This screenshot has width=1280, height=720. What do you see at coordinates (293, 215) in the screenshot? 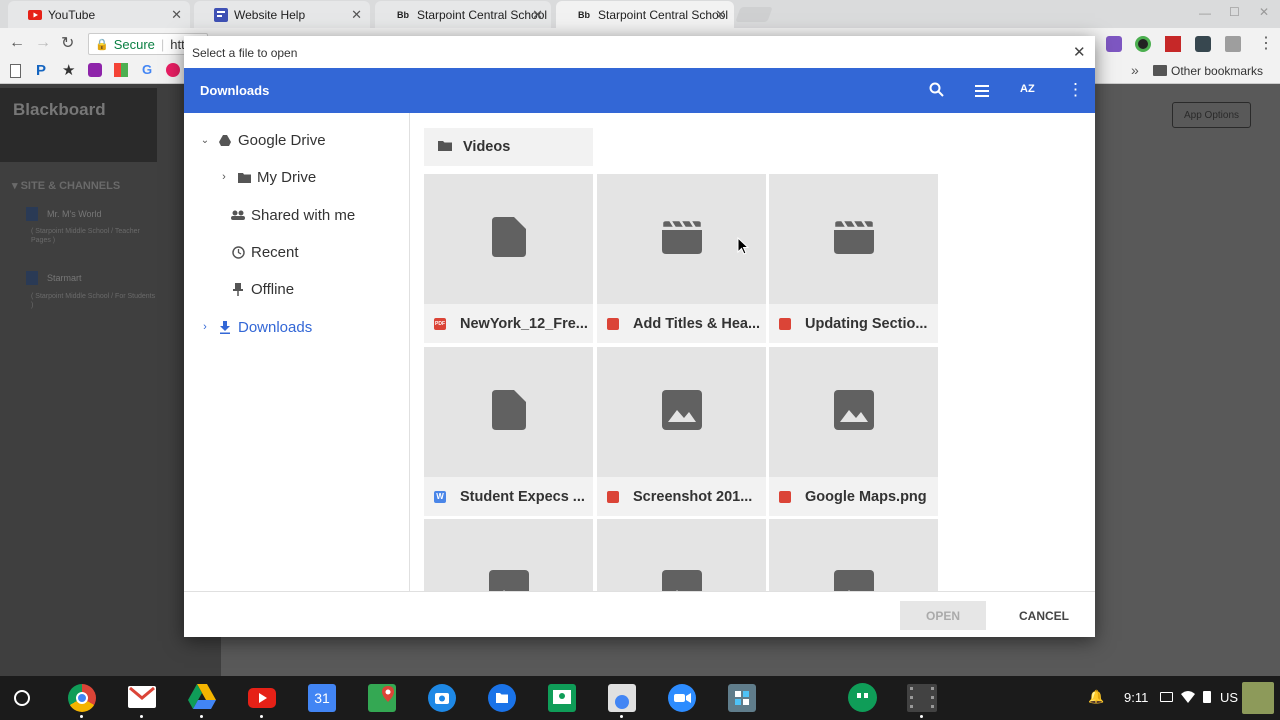
I see `tree-shared: Shared with me` at bounding box center [293, 215].